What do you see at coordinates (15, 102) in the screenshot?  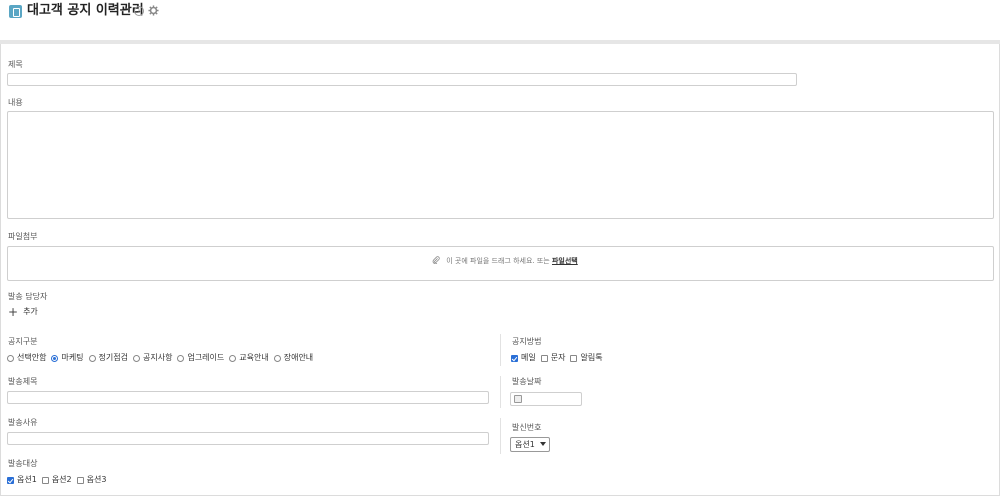 I see `content-label: 내용` at bounding box center [15, 102].